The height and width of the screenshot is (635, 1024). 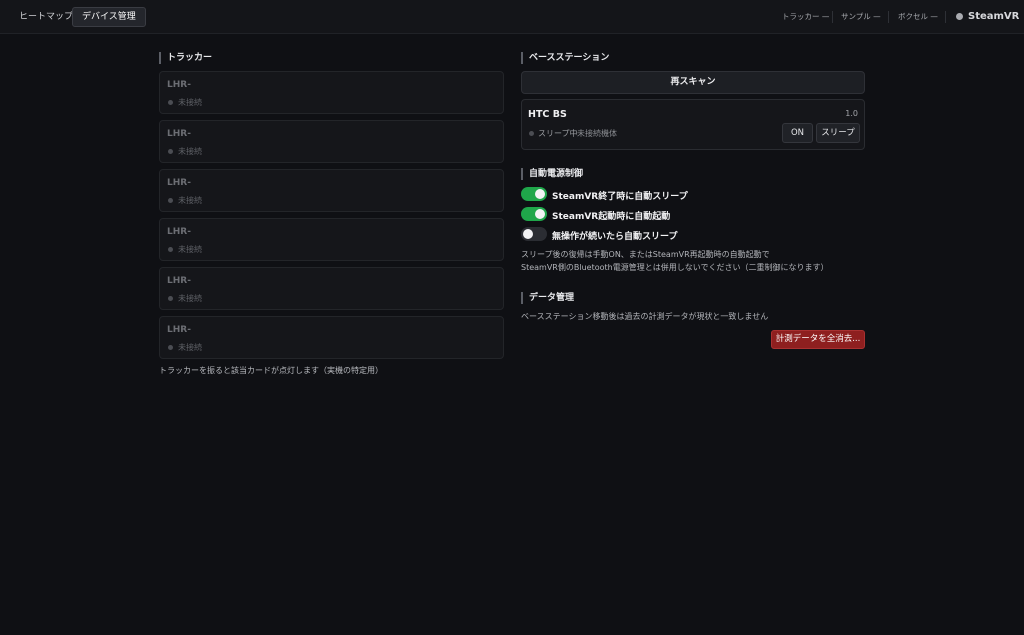 What do you see at coordinates (797, 133) in the screenshot?
I see `power-on-button: ON` at bounding box center [797, 133].